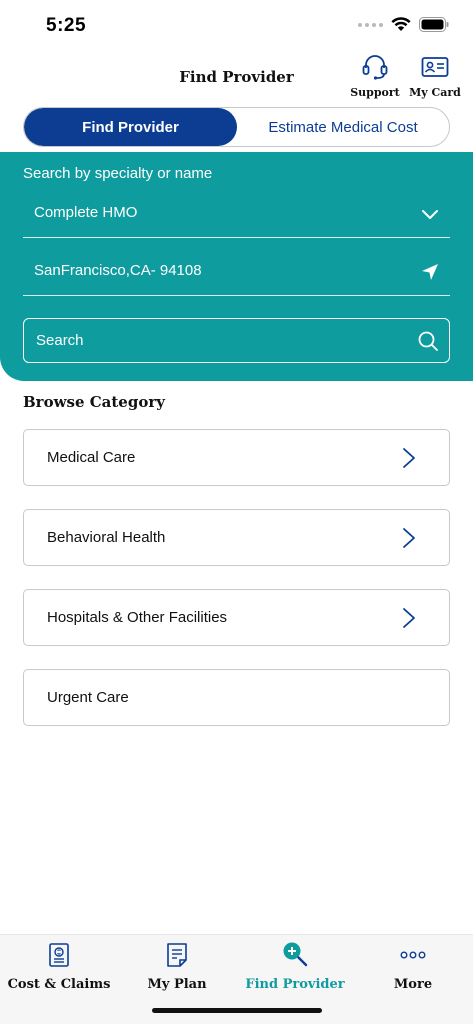 The width and height of the screenshot is (473, 1024). I want to click on plan-dropdown-value: Complete HMO, so click(86, 212).